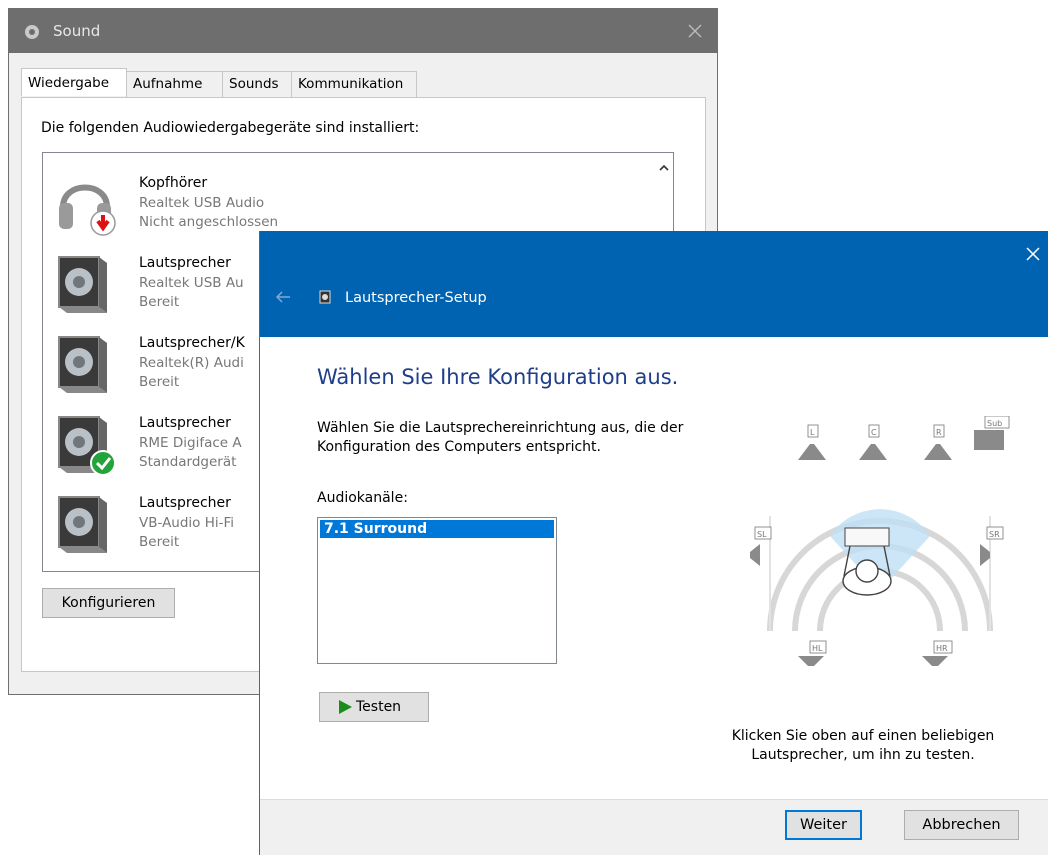  What do you see at coordinates (173, 183) in the screenshot?
I see `device-name: Kopfhörer` at bounding box center [173, 183].